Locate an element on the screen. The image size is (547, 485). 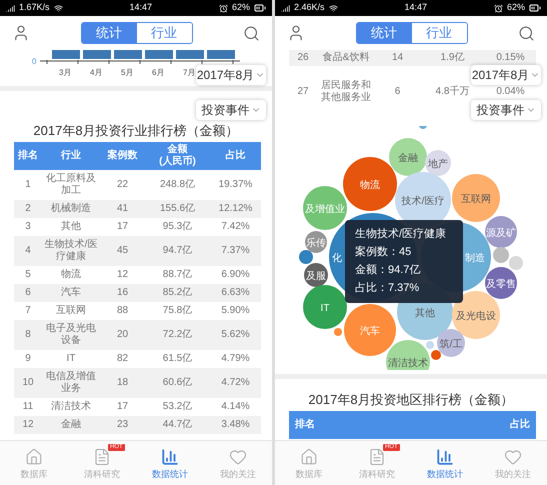
bubble-label: 制造 is located at coordinates (475, 258).